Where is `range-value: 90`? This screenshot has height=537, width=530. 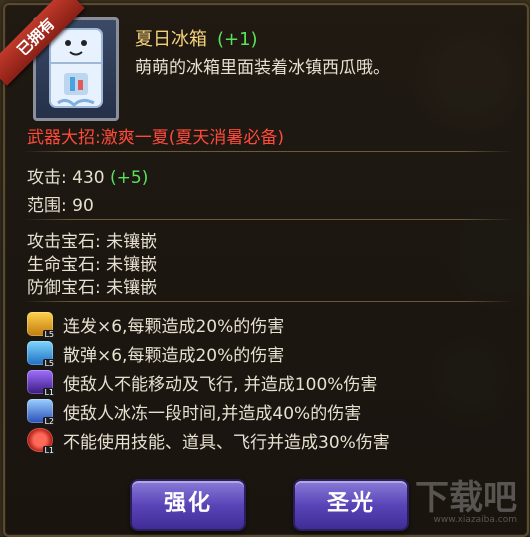
range-value: 90 is located at coordinates (83, 206).